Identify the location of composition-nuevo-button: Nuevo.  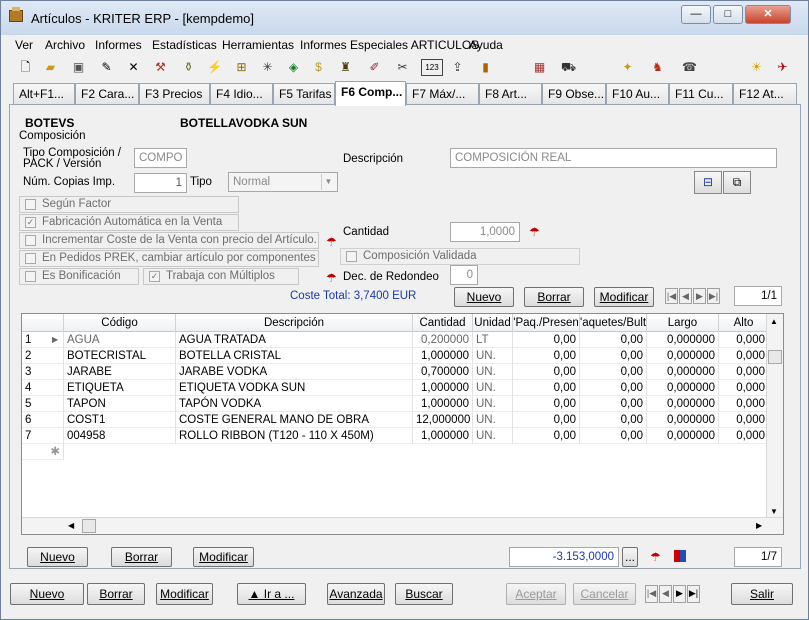
(484, 297).